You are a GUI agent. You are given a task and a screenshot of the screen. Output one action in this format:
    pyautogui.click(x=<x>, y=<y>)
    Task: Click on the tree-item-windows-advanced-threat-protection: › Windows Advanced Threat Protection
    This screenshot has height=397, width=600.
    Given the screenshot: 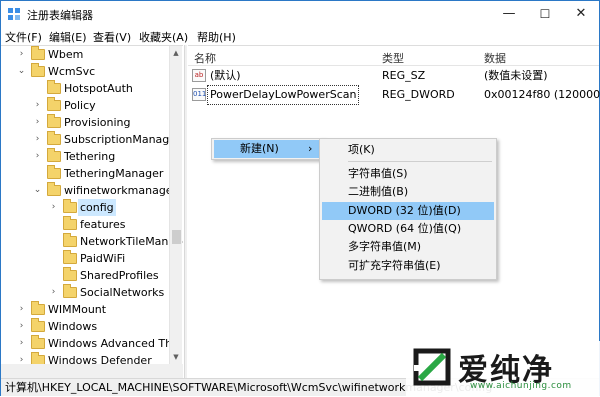 What is the action you would take?
    pyautogui.click(x=85, y=343)
    